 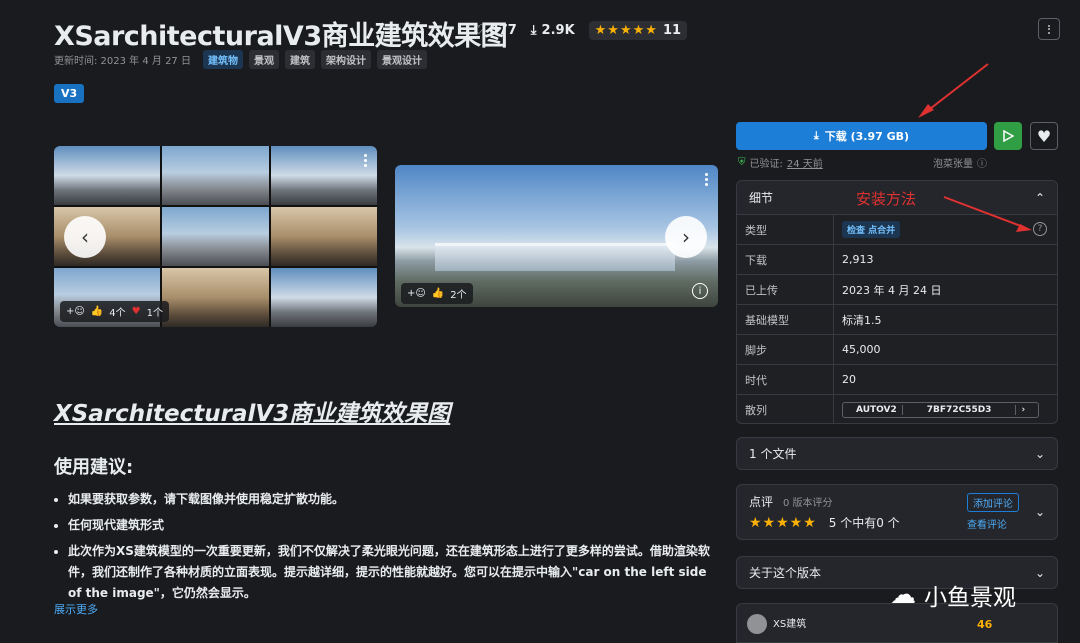 I want to click on add-review-button: 添加评论, so click(x=992, y=502).